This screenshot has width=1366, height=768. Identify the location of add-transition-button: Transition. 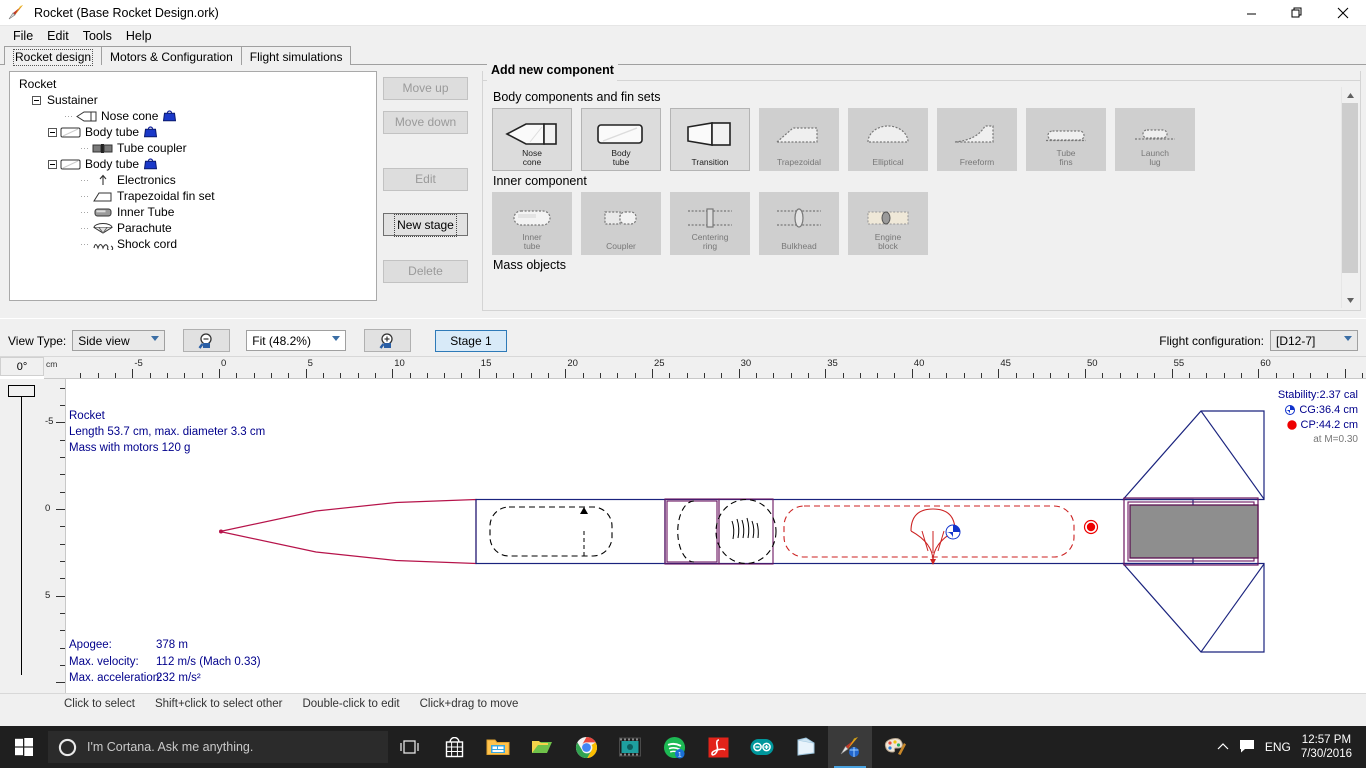
(710, 139).